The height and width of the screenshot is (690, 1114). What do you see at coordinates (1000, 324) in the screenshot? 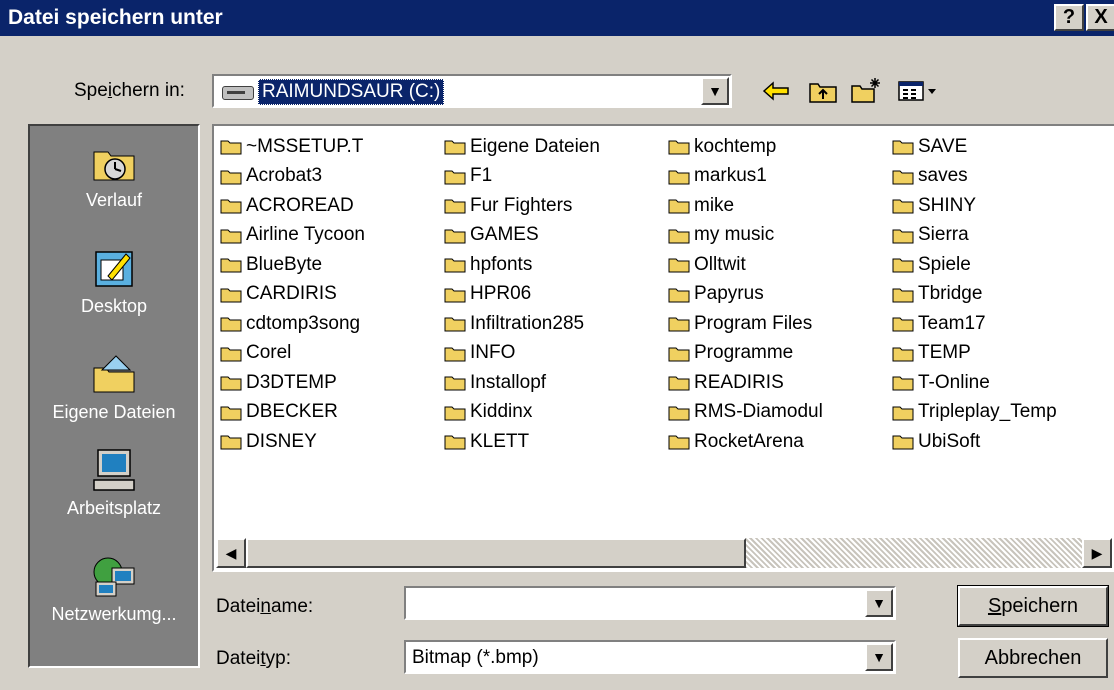
I see `folder-item: Team17` at bounding box center [1000, 324].